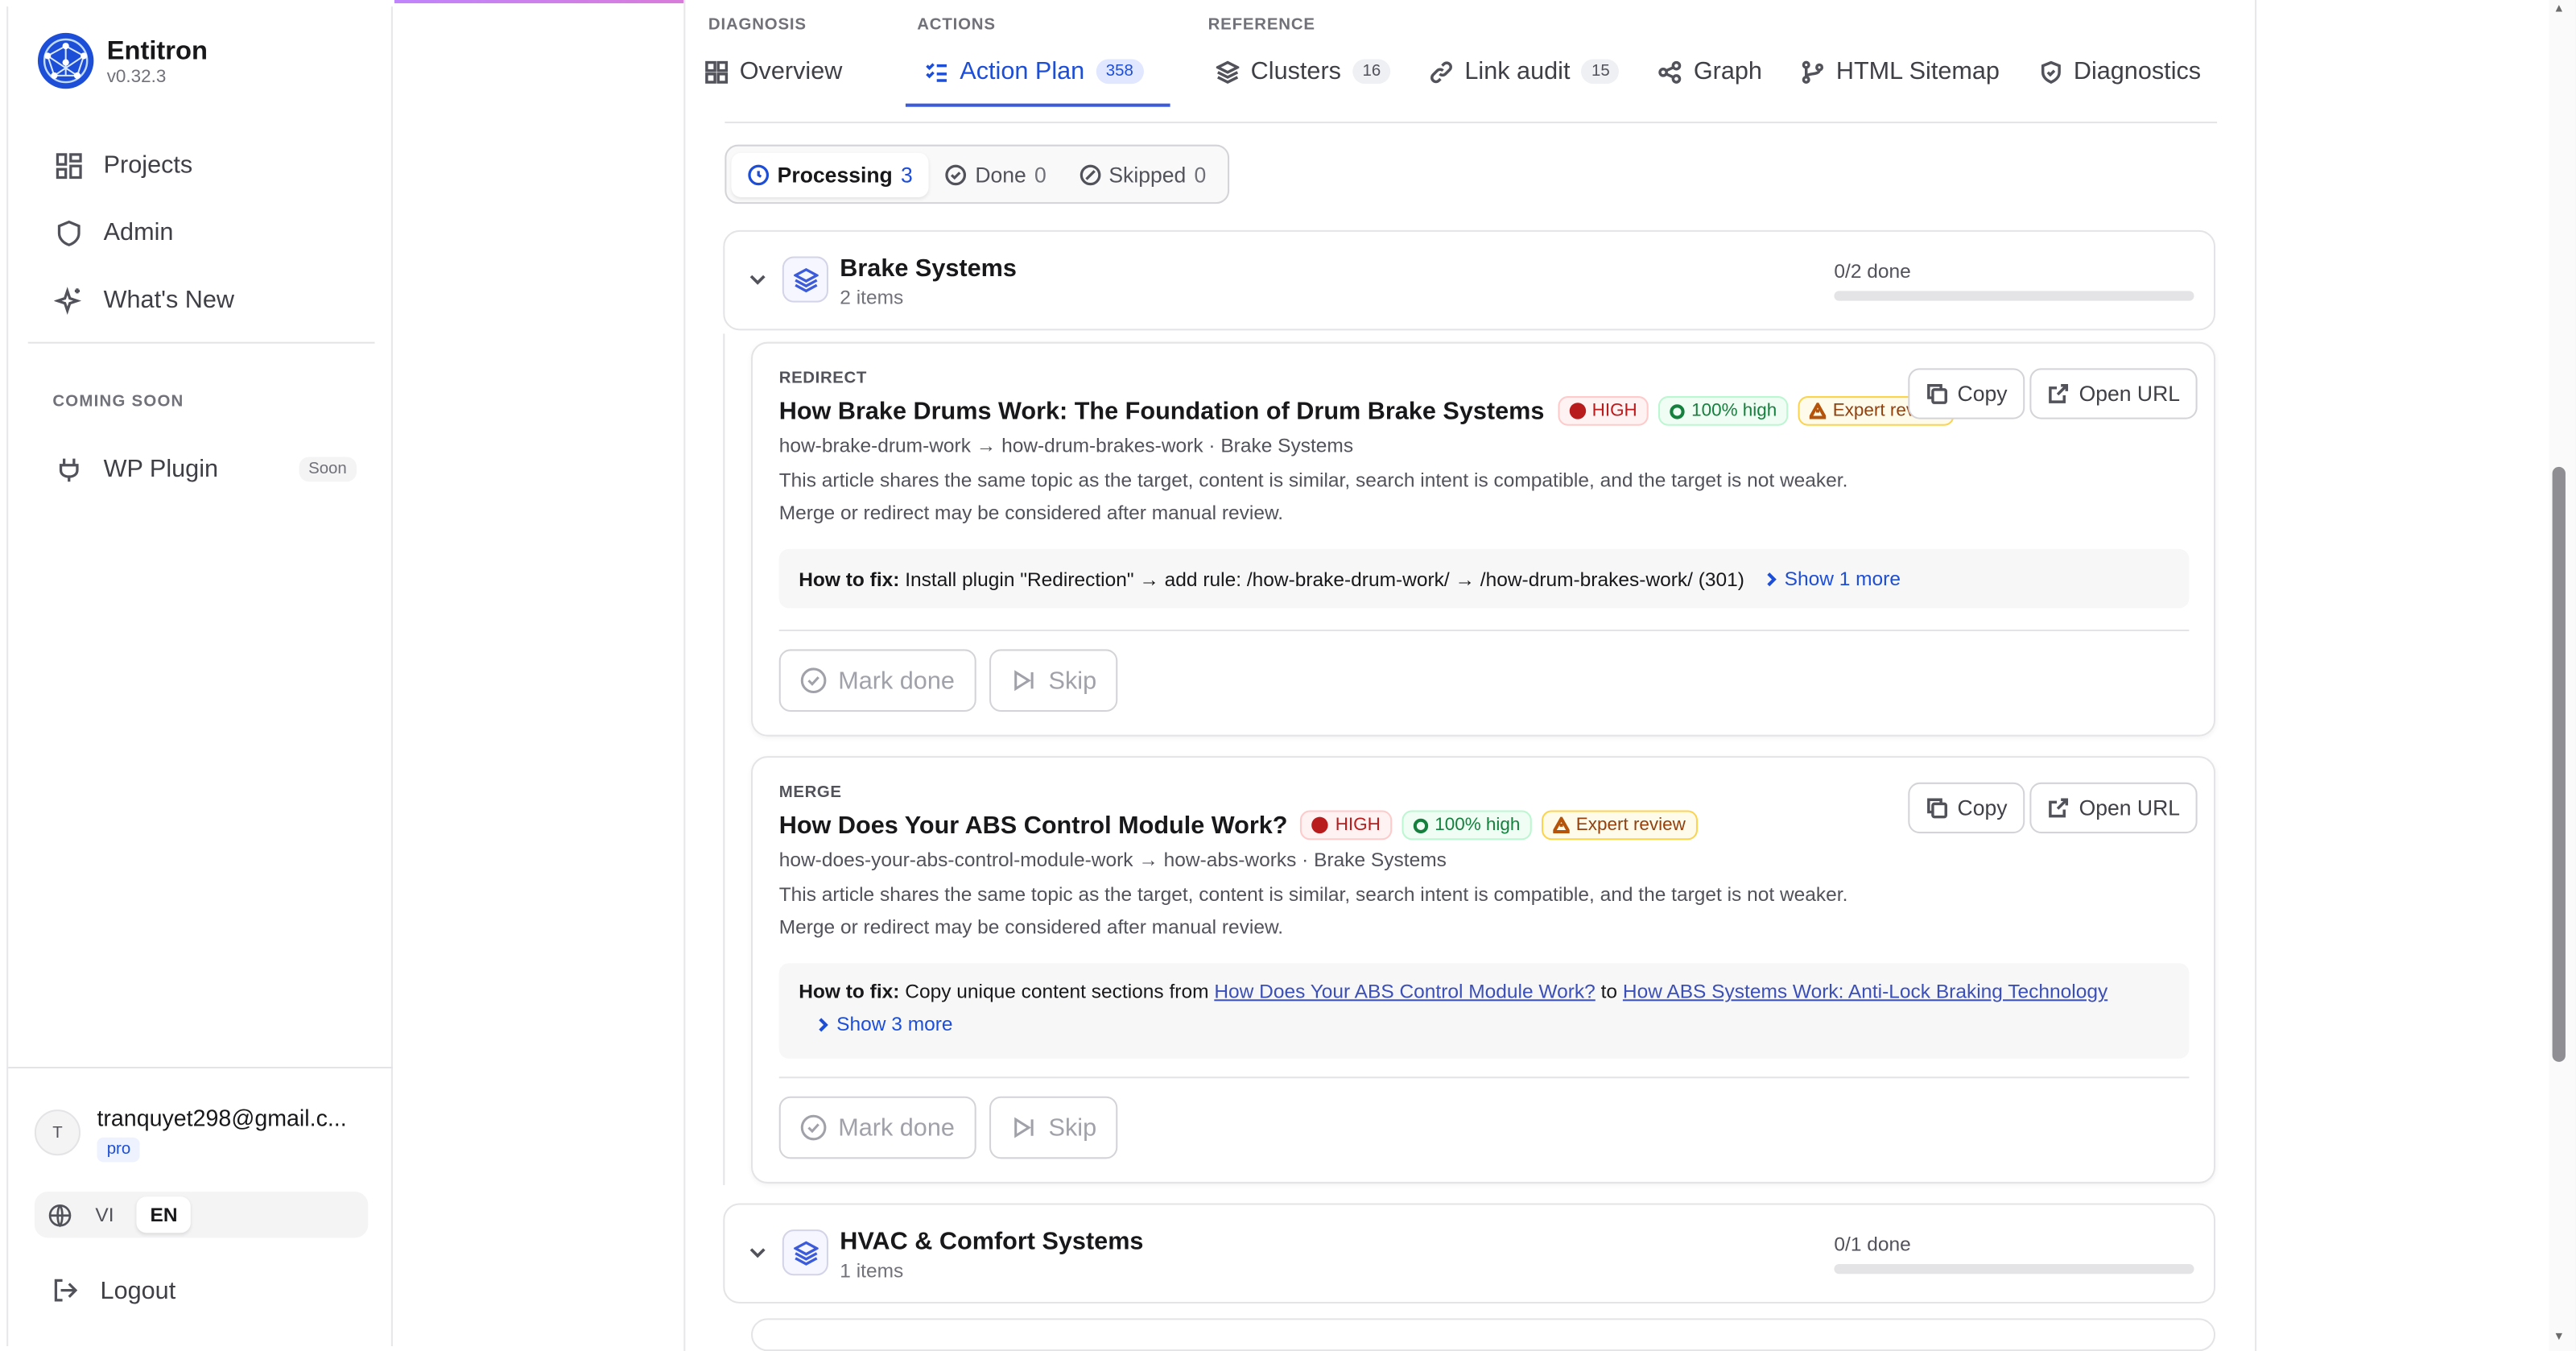 This screenshot has width=2576, height=1351. Describe the element at coordinates (830, 173) in the screenshot. I see `filter-processing: Processing 3` at that location.